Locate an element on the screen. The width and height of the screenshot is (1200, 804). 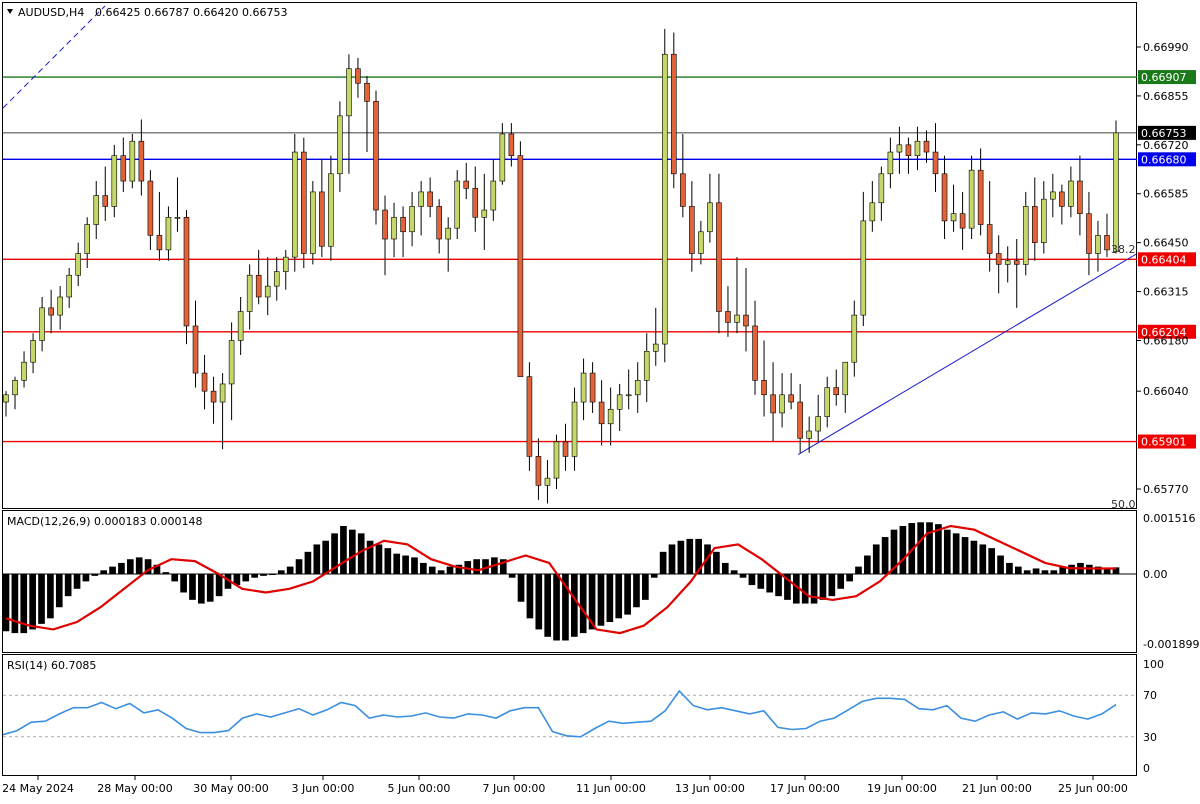
price-tick-label-2: 0.66720 is located at coordinates (1166, 145).